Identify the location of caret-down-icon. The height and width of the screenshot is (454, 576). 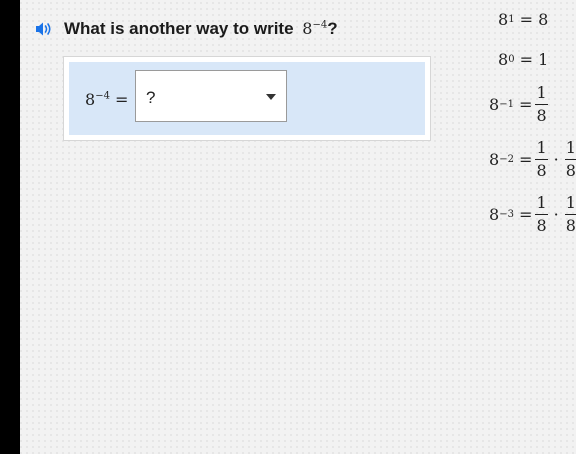
(271, 97).